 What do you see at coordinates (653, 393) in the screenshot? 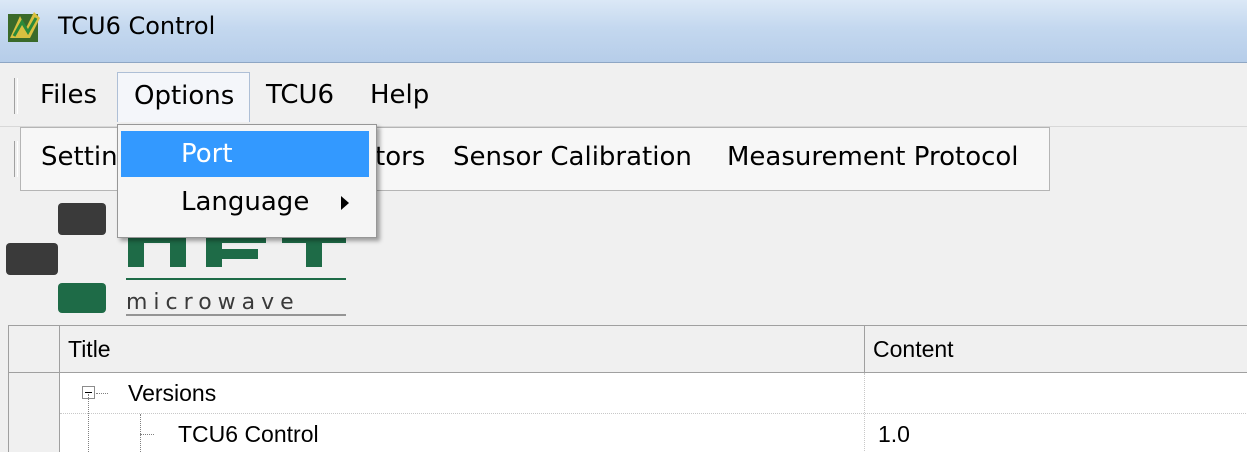
I see `table-row: Versions` at bounding box center [653, 393].